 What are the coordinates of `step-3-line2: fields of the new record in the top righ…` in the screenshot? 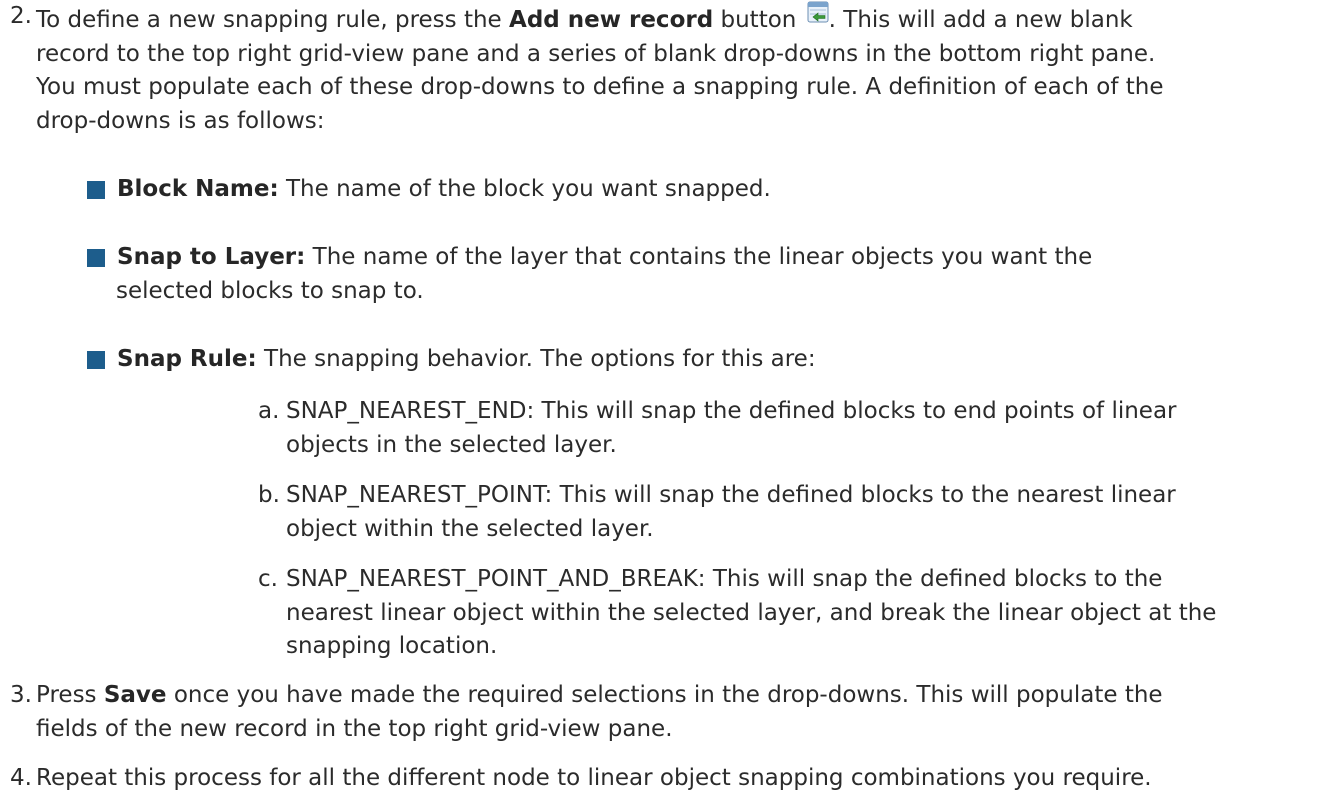 It's located at (354, 728).